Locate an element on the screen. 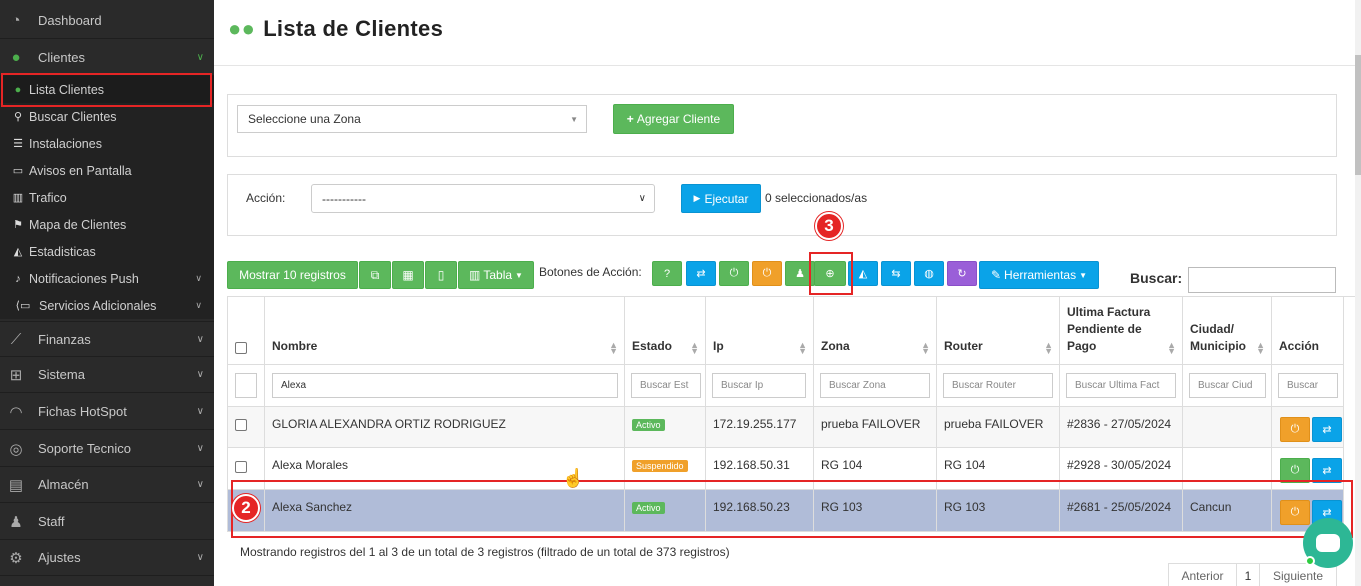 This screenshot has width=1361, height=586. sidebar-item-finanzas: ⟋ Finanzas ∨ is located at coordinates (107, 339).